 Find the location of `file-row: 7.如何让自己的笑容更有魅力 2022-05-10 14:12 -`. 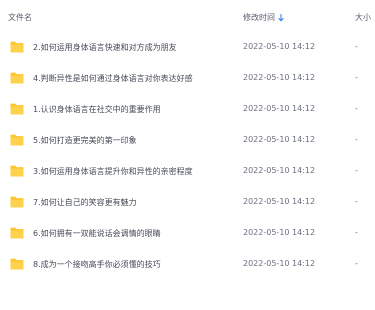

file-row: 7.如何让自己的笑容更有魅力 2022-05-10 14:12 - is located at coordinates (187, 201).